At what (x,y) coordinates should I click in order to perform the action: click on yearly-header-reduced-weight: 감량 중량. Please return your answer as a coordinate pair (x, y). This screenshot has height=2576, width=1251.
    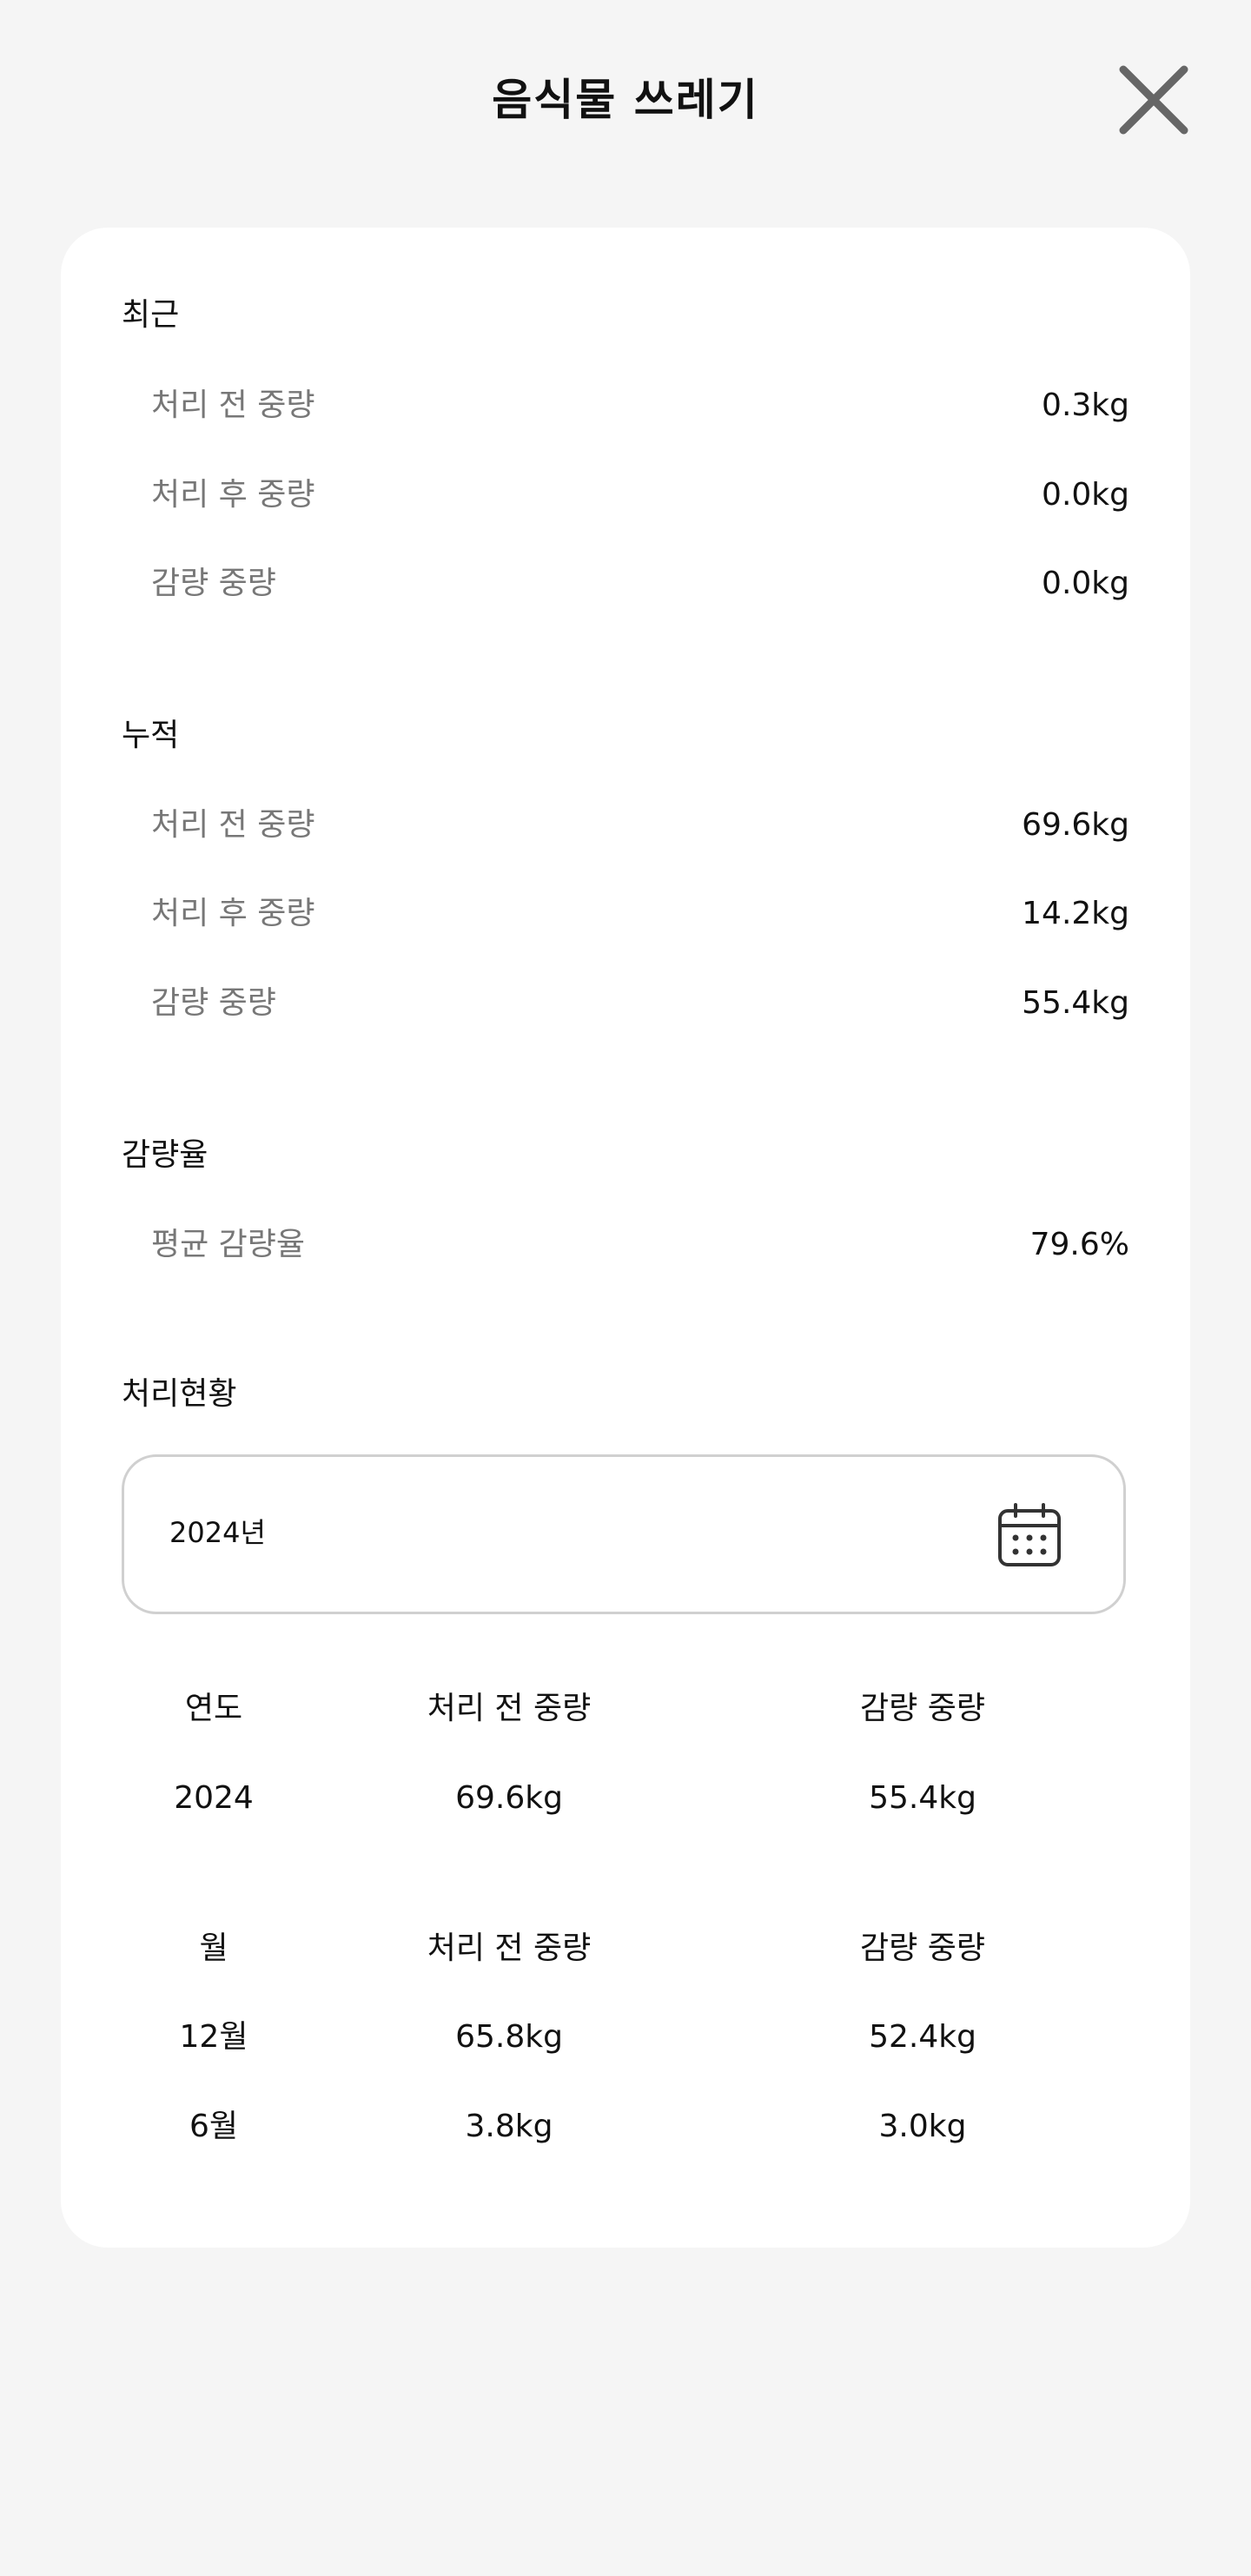
    Looking at the image, I should click on (922, 1708).